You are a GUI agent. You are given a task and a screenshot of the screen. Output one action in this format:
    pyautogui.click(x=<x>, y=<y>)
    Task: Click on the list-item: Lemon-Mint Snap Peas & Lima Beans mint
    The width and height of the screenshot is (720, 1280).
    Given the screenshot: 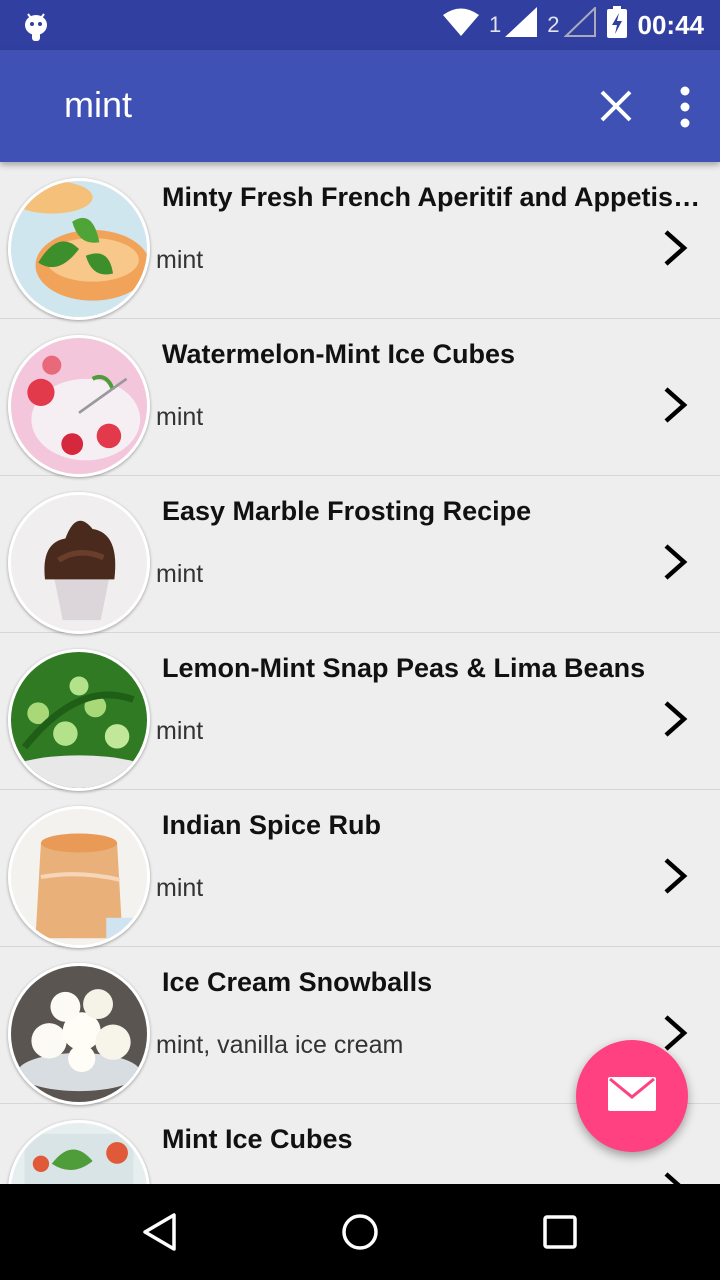 What is the action you would take?
    pyautogui.click(x=360, y=712)
    